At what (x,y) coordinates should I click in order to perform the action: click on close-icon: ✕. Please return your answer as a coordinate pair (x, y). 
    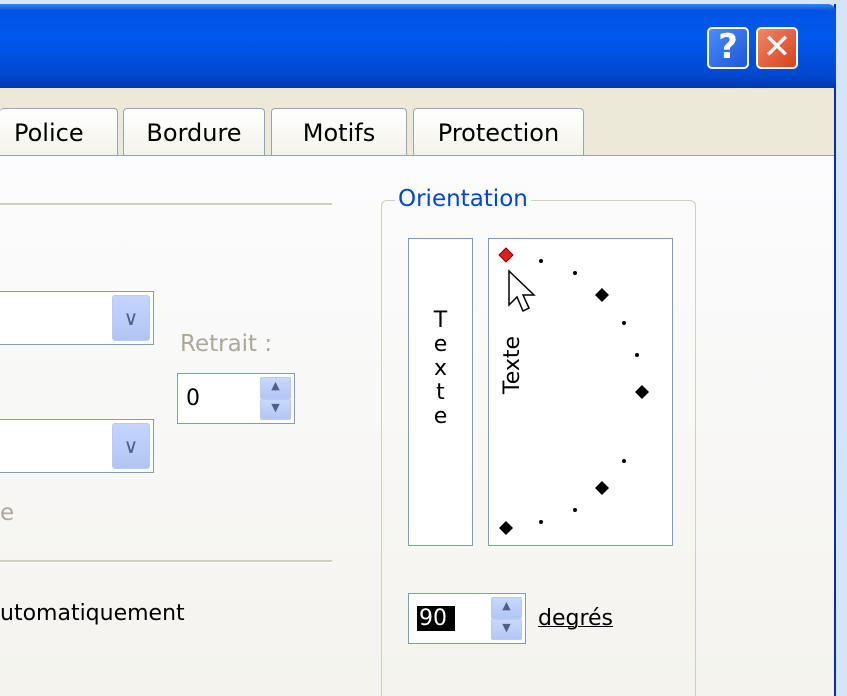
    Looking at the image, I should click on (777, 47).